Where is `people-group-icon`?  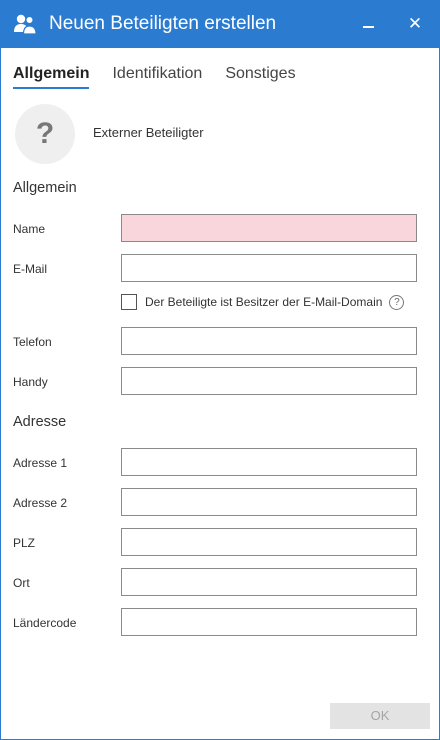 people-group-icon is located at coordinates (25, 24).